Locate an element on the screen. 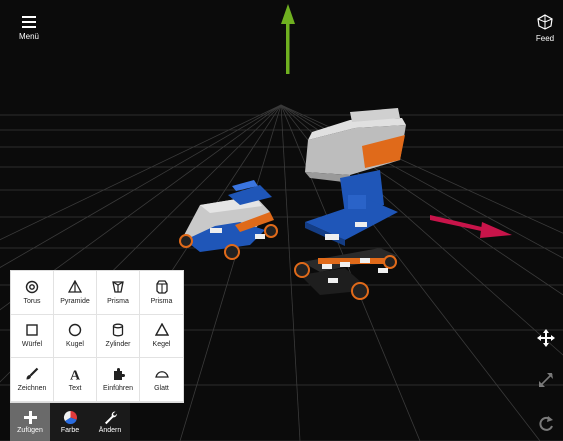 The width and height of the screenshot is (563, 441). shape-label: Text is located at coordinates (75, 389).